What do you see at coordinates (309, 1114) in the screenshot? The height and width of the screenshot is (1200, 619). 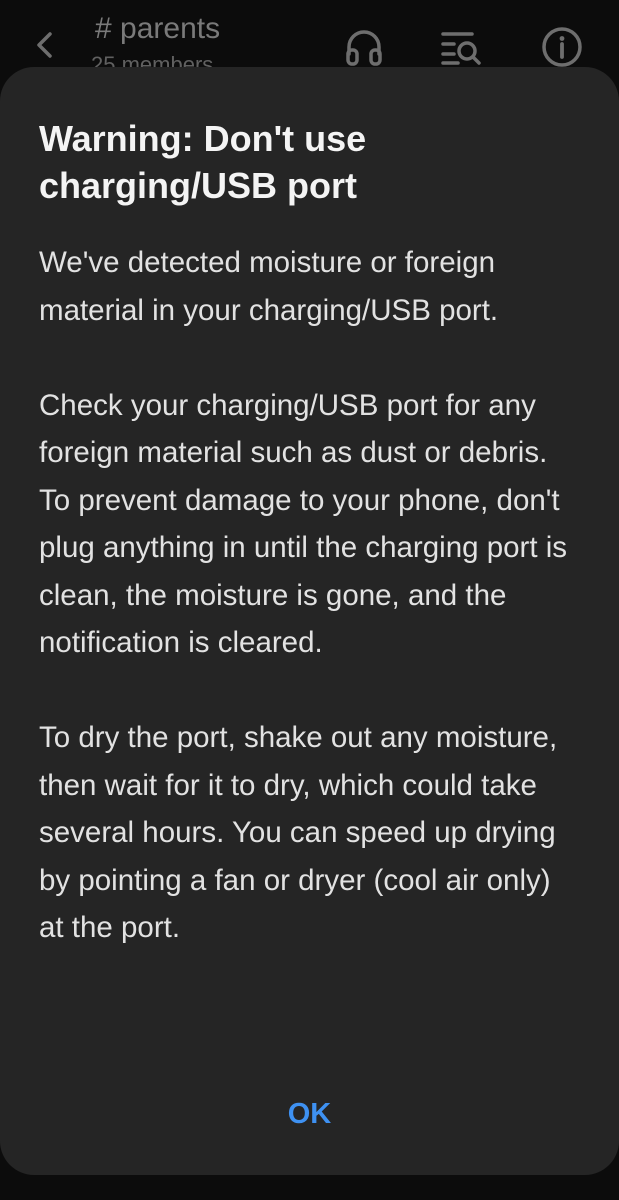 I see `ok-button: OK` at bounding box center [309, 1114].